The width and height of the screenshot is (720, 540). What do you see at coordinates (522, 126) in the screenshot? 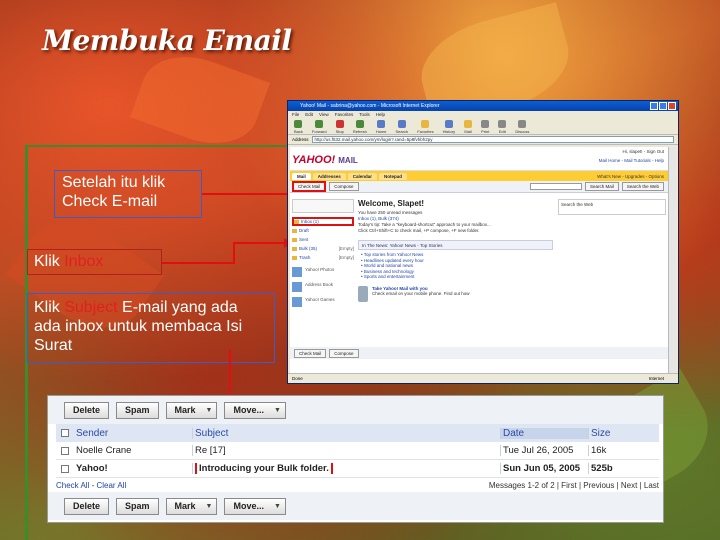
I see `discuss-button: Discuss` at bounding box center [522, 126].